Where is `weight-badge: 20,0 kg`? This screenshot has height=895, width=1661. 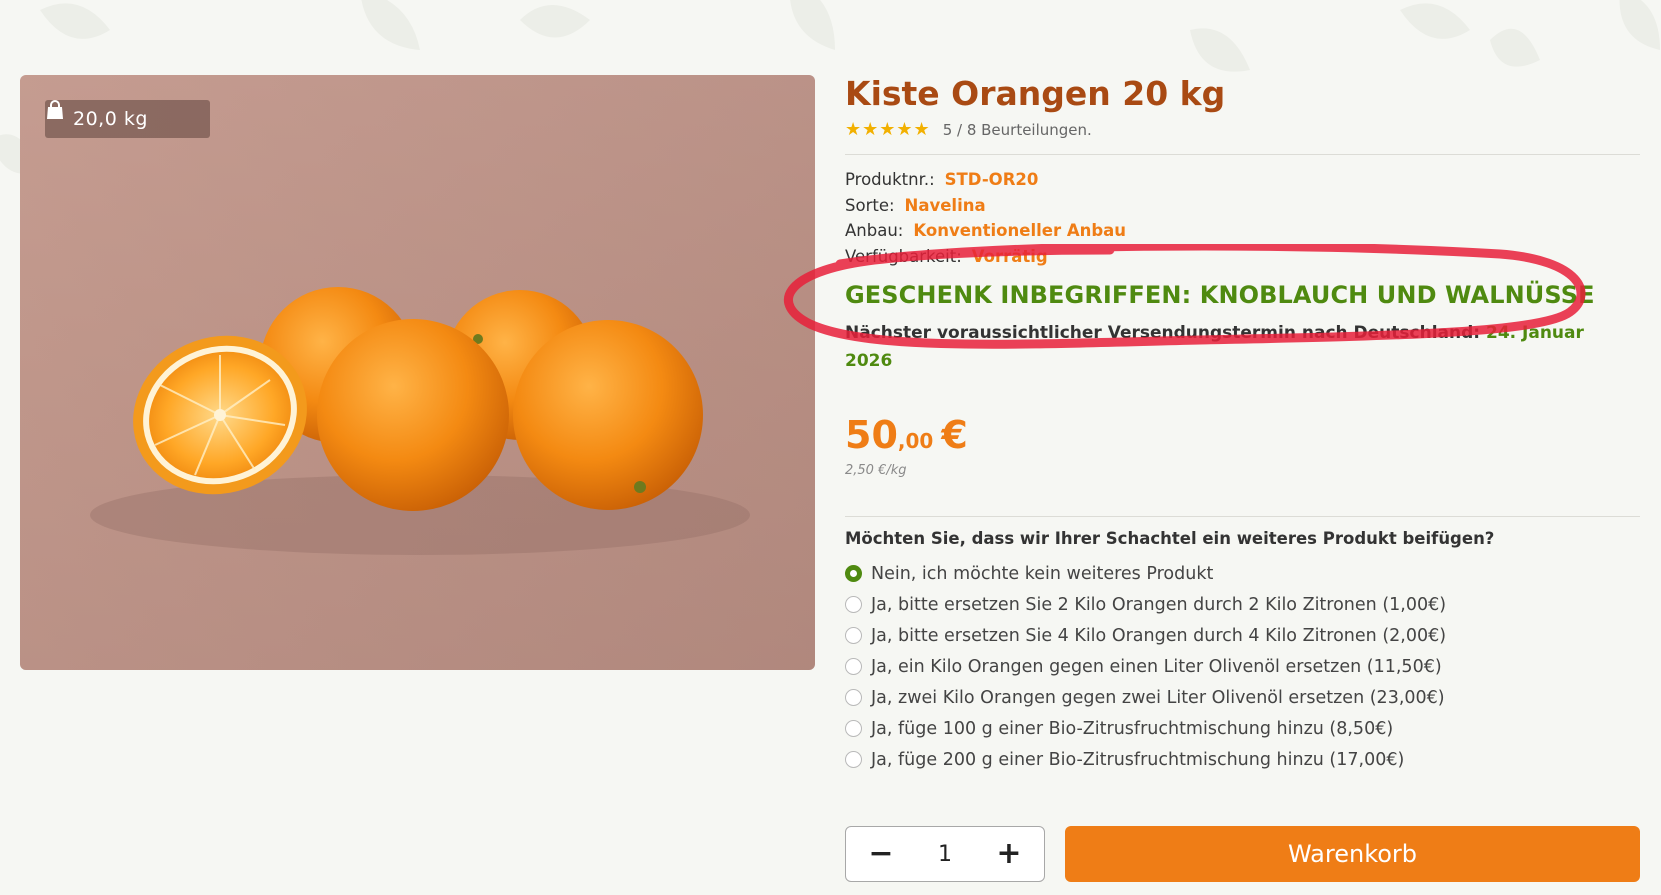
weight-badge: 20,0 kg is located at coordinates (127, 119).